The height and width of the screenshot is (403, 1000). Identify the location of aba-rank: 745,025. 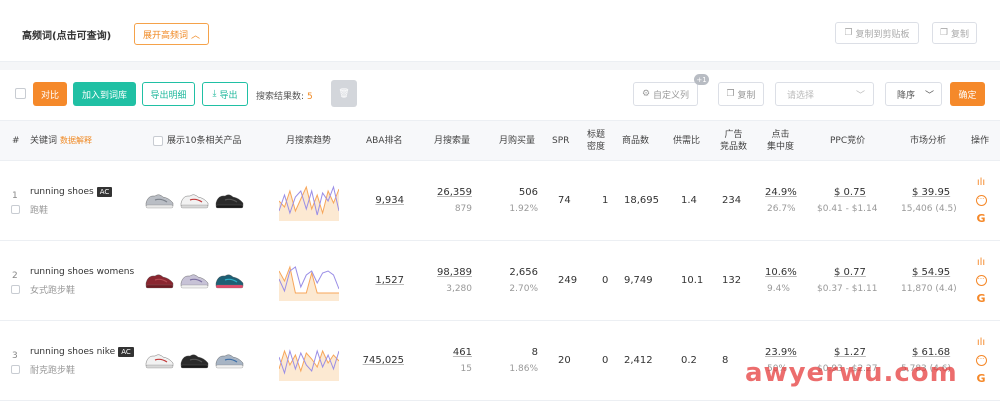
(369, 360).